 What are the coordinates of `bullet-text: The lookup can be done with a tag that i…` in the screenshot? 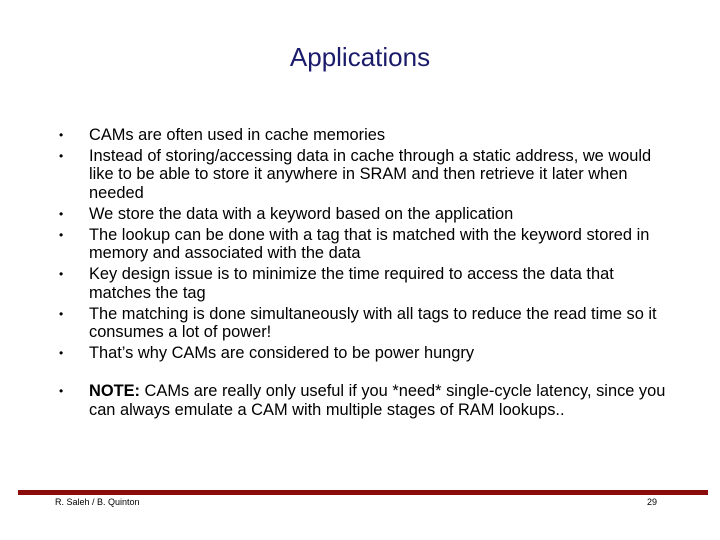 It's located at (369, 244).